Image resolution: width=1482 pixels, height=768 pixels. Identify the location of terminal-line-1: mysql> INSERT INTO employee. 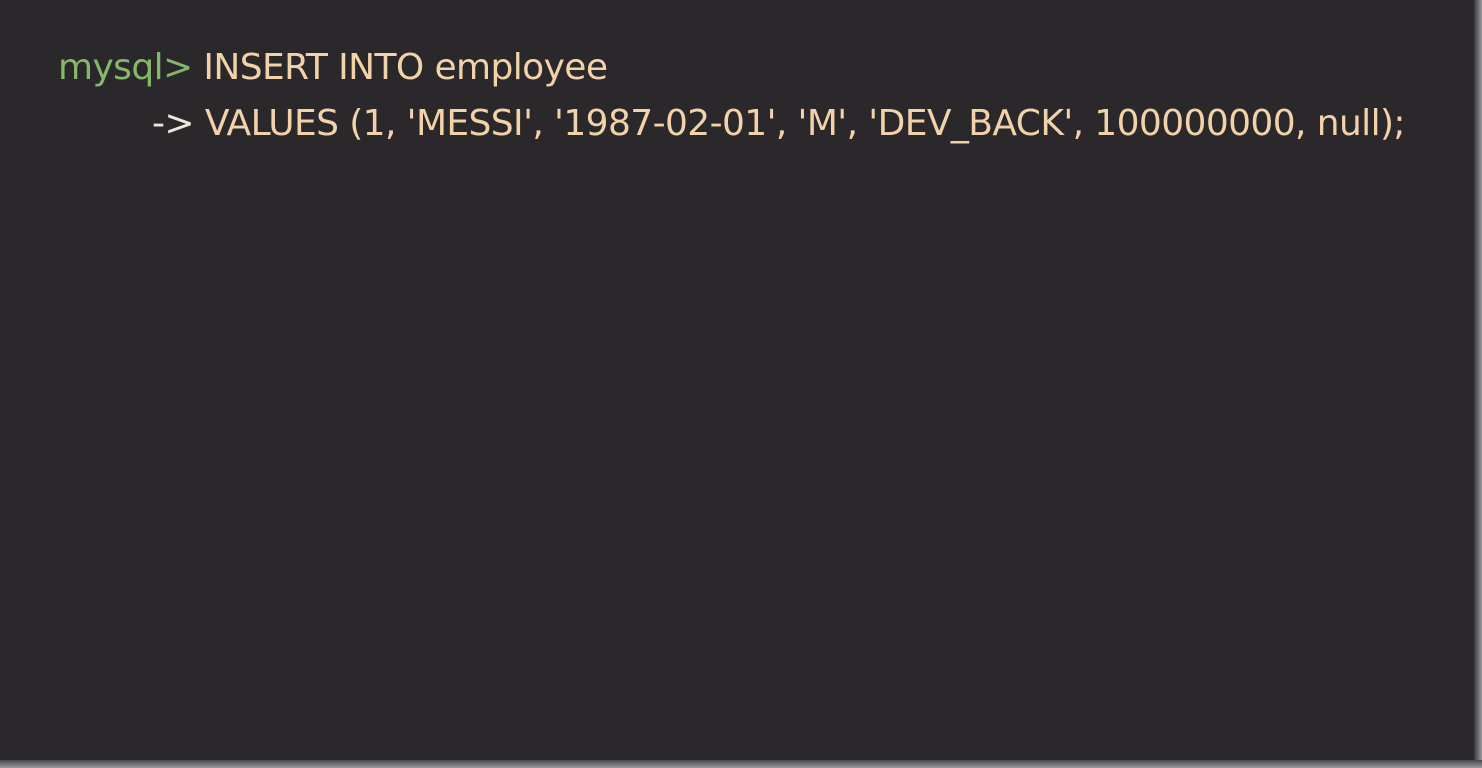
(333, 68).